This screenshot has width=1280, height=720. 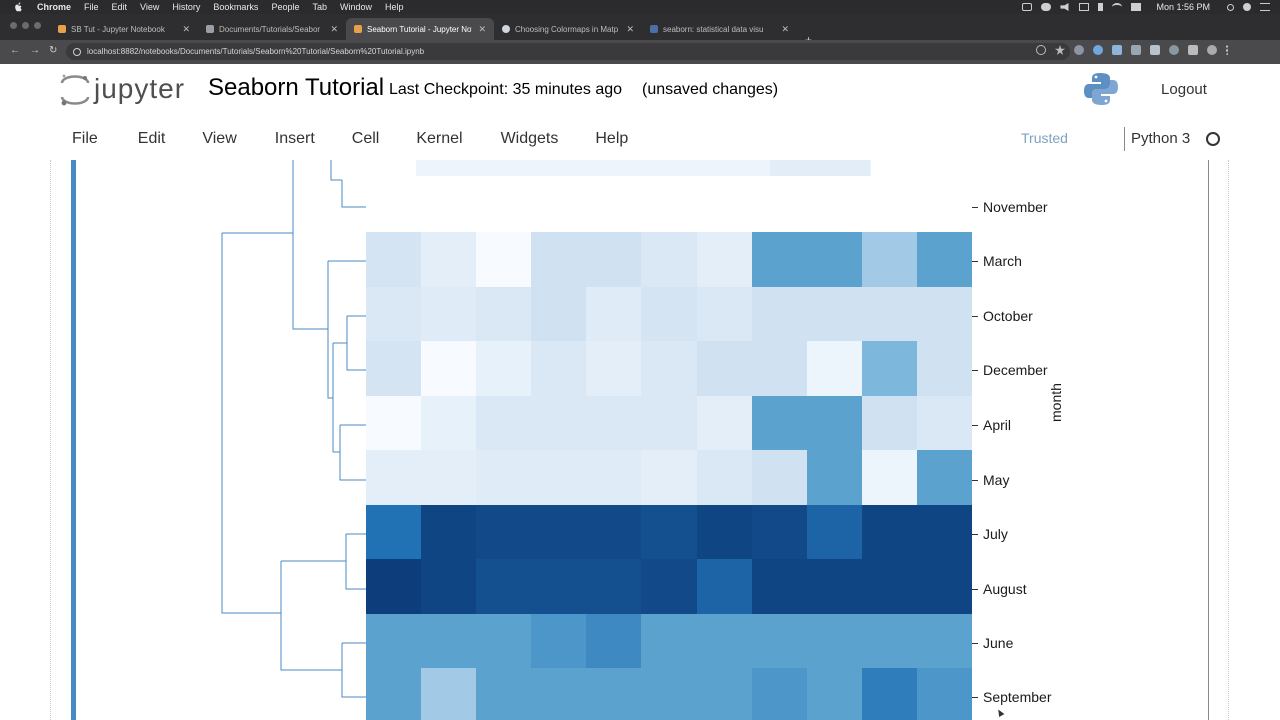 What do you see at coordinates (85, 139) in the screenshot?
I see `menu-file: File` at bounding box center [85, 139].